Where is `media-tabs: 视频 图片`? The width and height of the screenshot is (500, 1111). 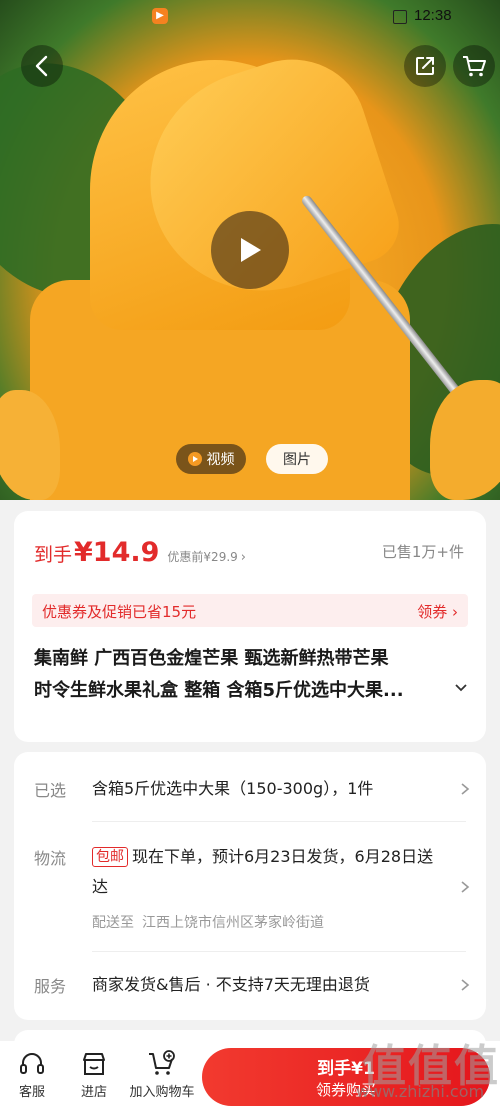
media-tabs: 视频 图片 is located at coordinates (250, 459).